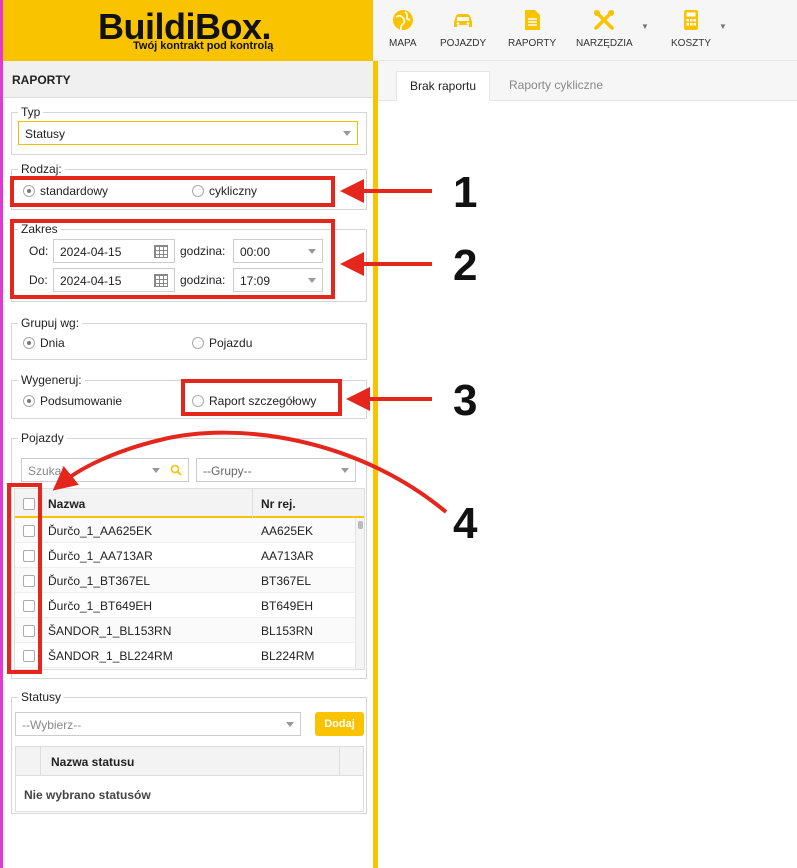 The height and width of the screenshot is (868, 797). What do you see at coordinates (465, 523) in the screenshot?
I see `callout-number-4: 4` at bounding box center [465, 523].